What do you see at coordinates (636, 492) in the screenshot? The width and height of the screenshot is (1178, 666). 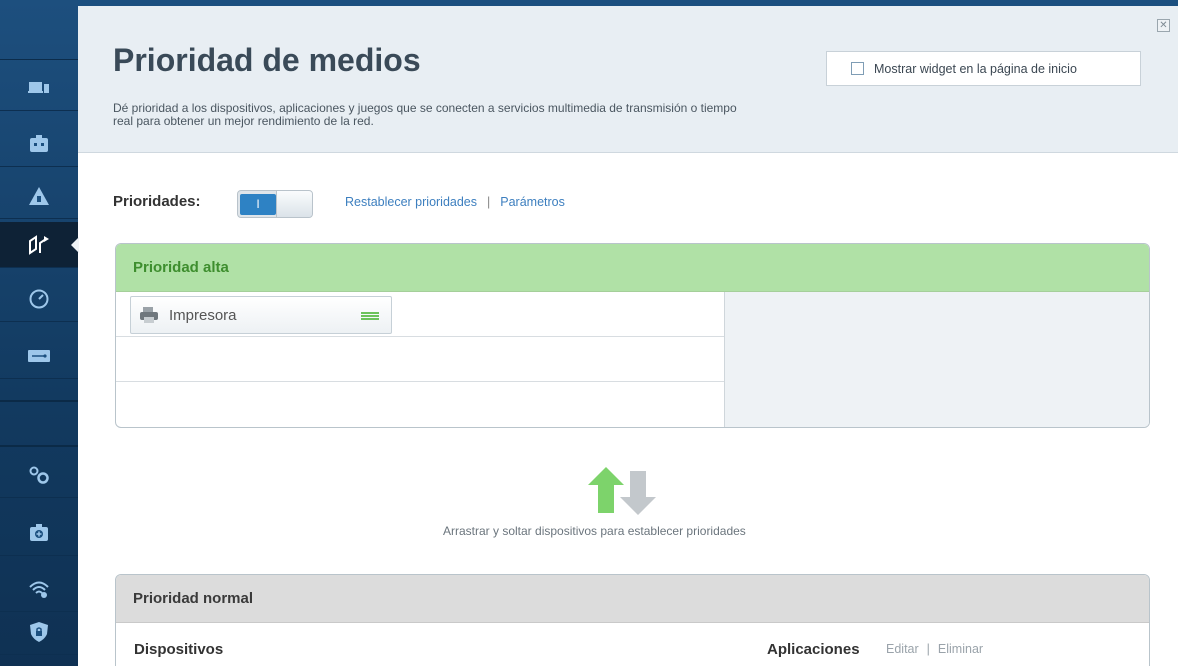 I see `drag-arrows-icon` at bounding box center [636, 492].